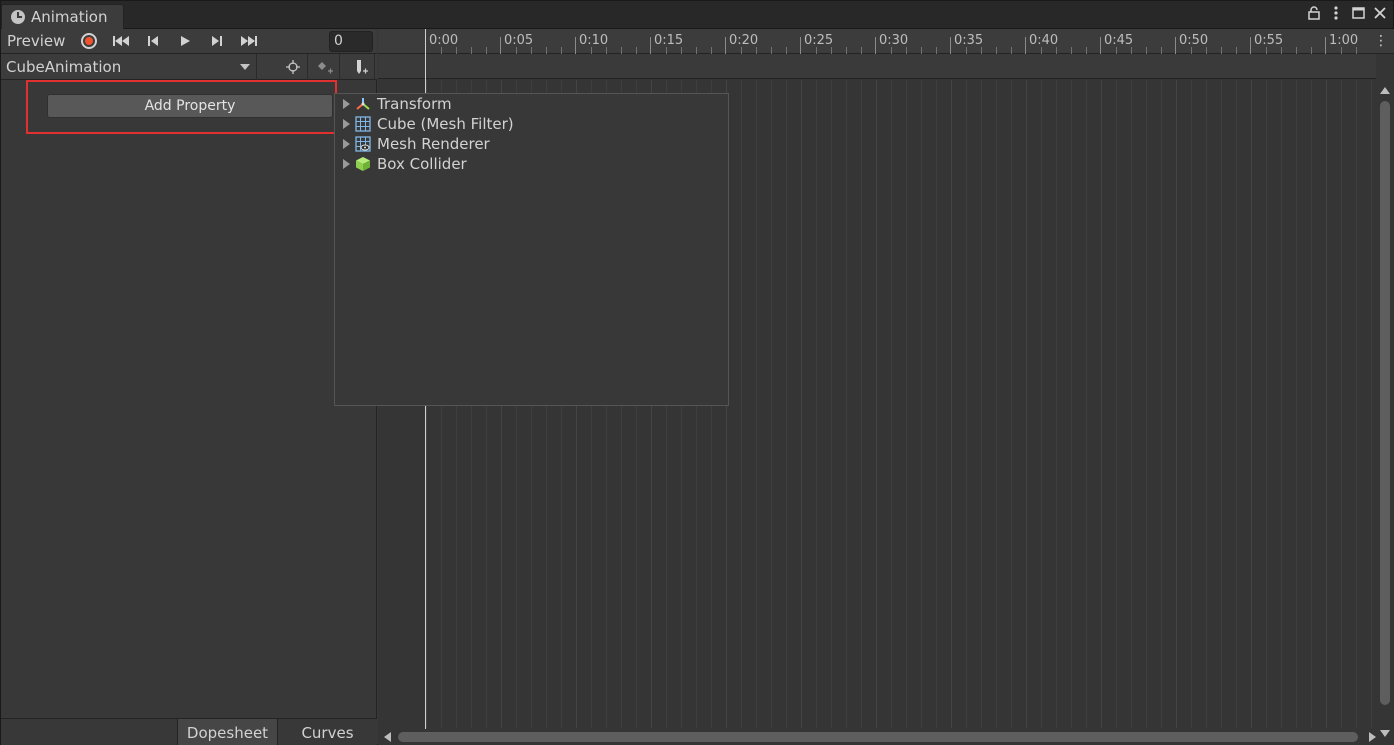 This screenshot has width=1394, height=745. I want to click on ruler-label: 0:00, so click(444, 40).